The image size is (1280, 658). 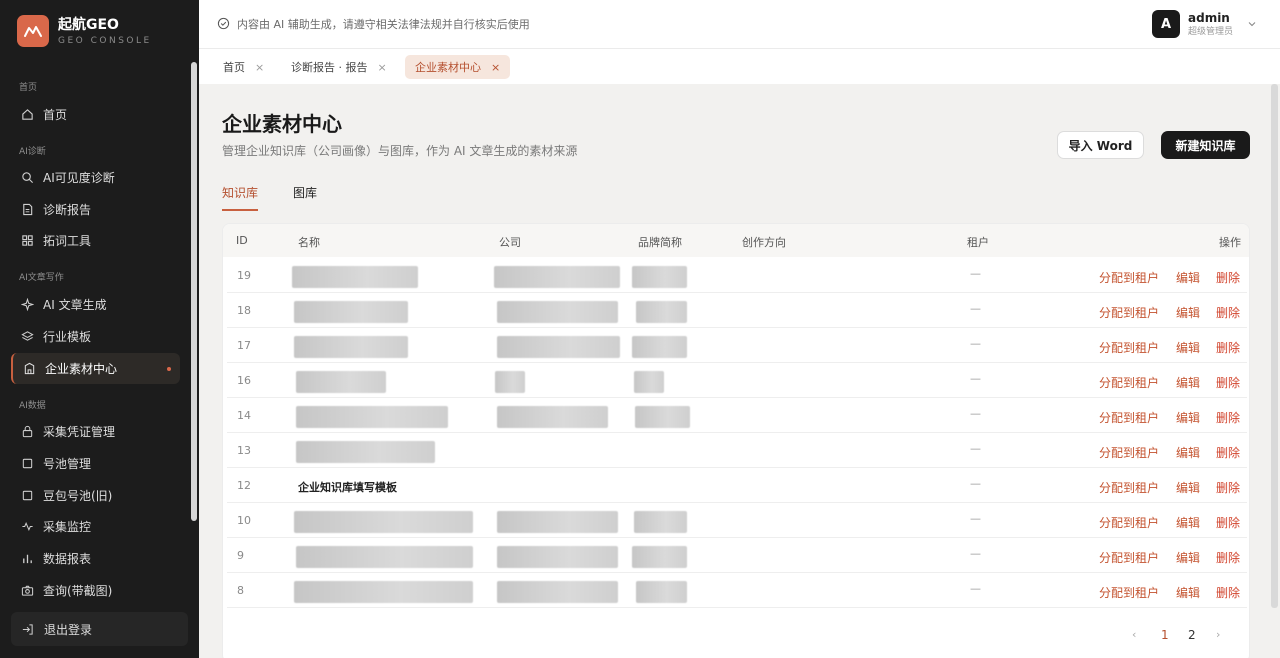 What do you see at coordinates (383, 592) in the screenshot?
I see `redacted-name` at bounding box center [383, 592].